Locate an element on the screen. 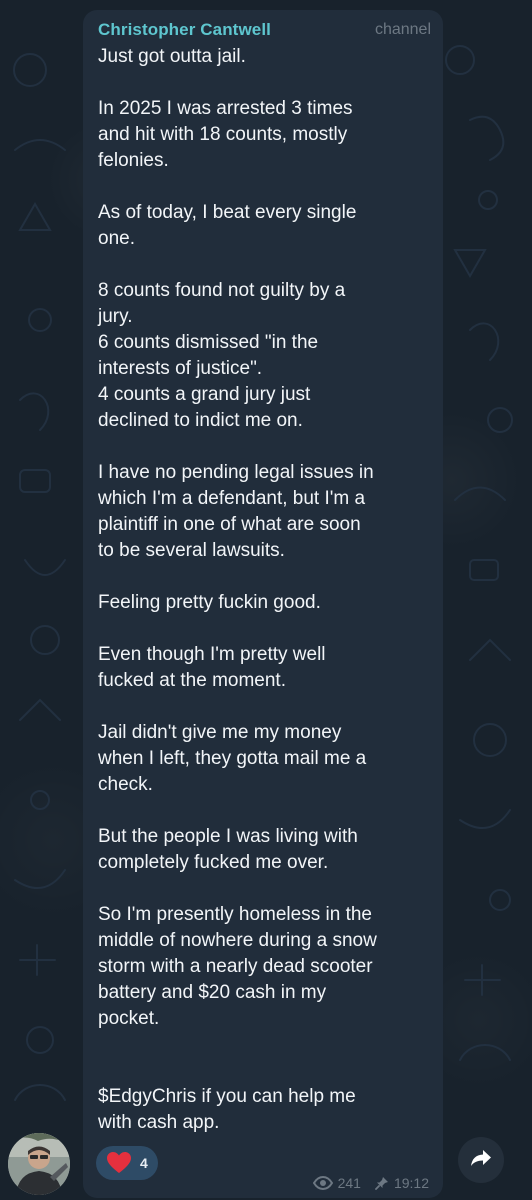 Image resolution: width=532 pixels, height=1200 pixels. message-meta: 241 19:12 is located at coordinates (370, 1183).